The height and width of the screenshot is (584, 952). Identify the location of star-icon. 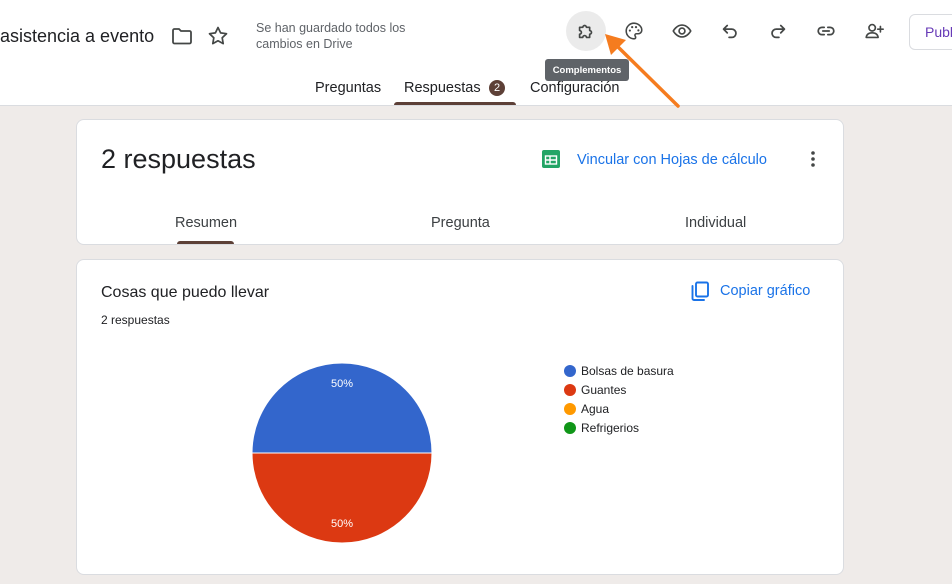
(218, 36).